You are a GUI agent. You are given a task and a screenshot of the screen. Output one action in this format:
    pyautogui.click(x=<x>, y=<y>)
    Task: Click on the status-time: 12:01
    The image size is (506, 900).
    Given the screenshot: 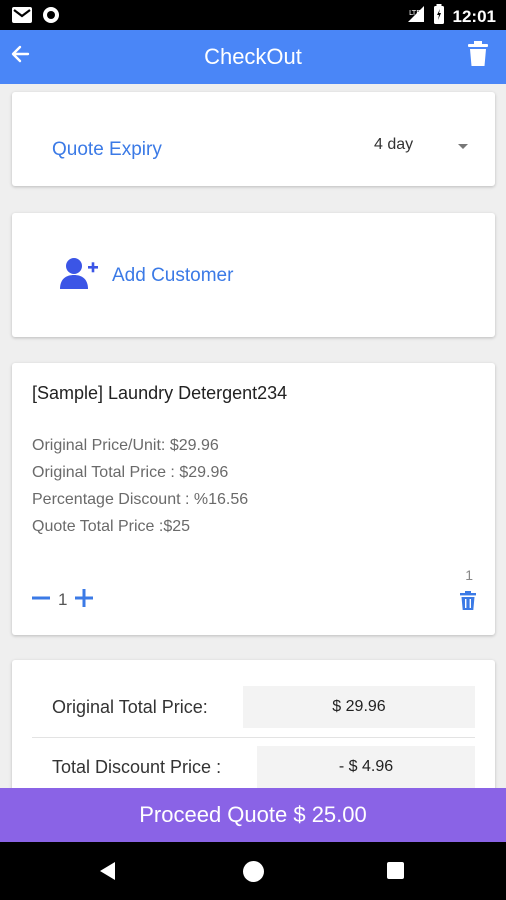 What is the action you would take?
    pyautogui.click(x=474, y=16)
    